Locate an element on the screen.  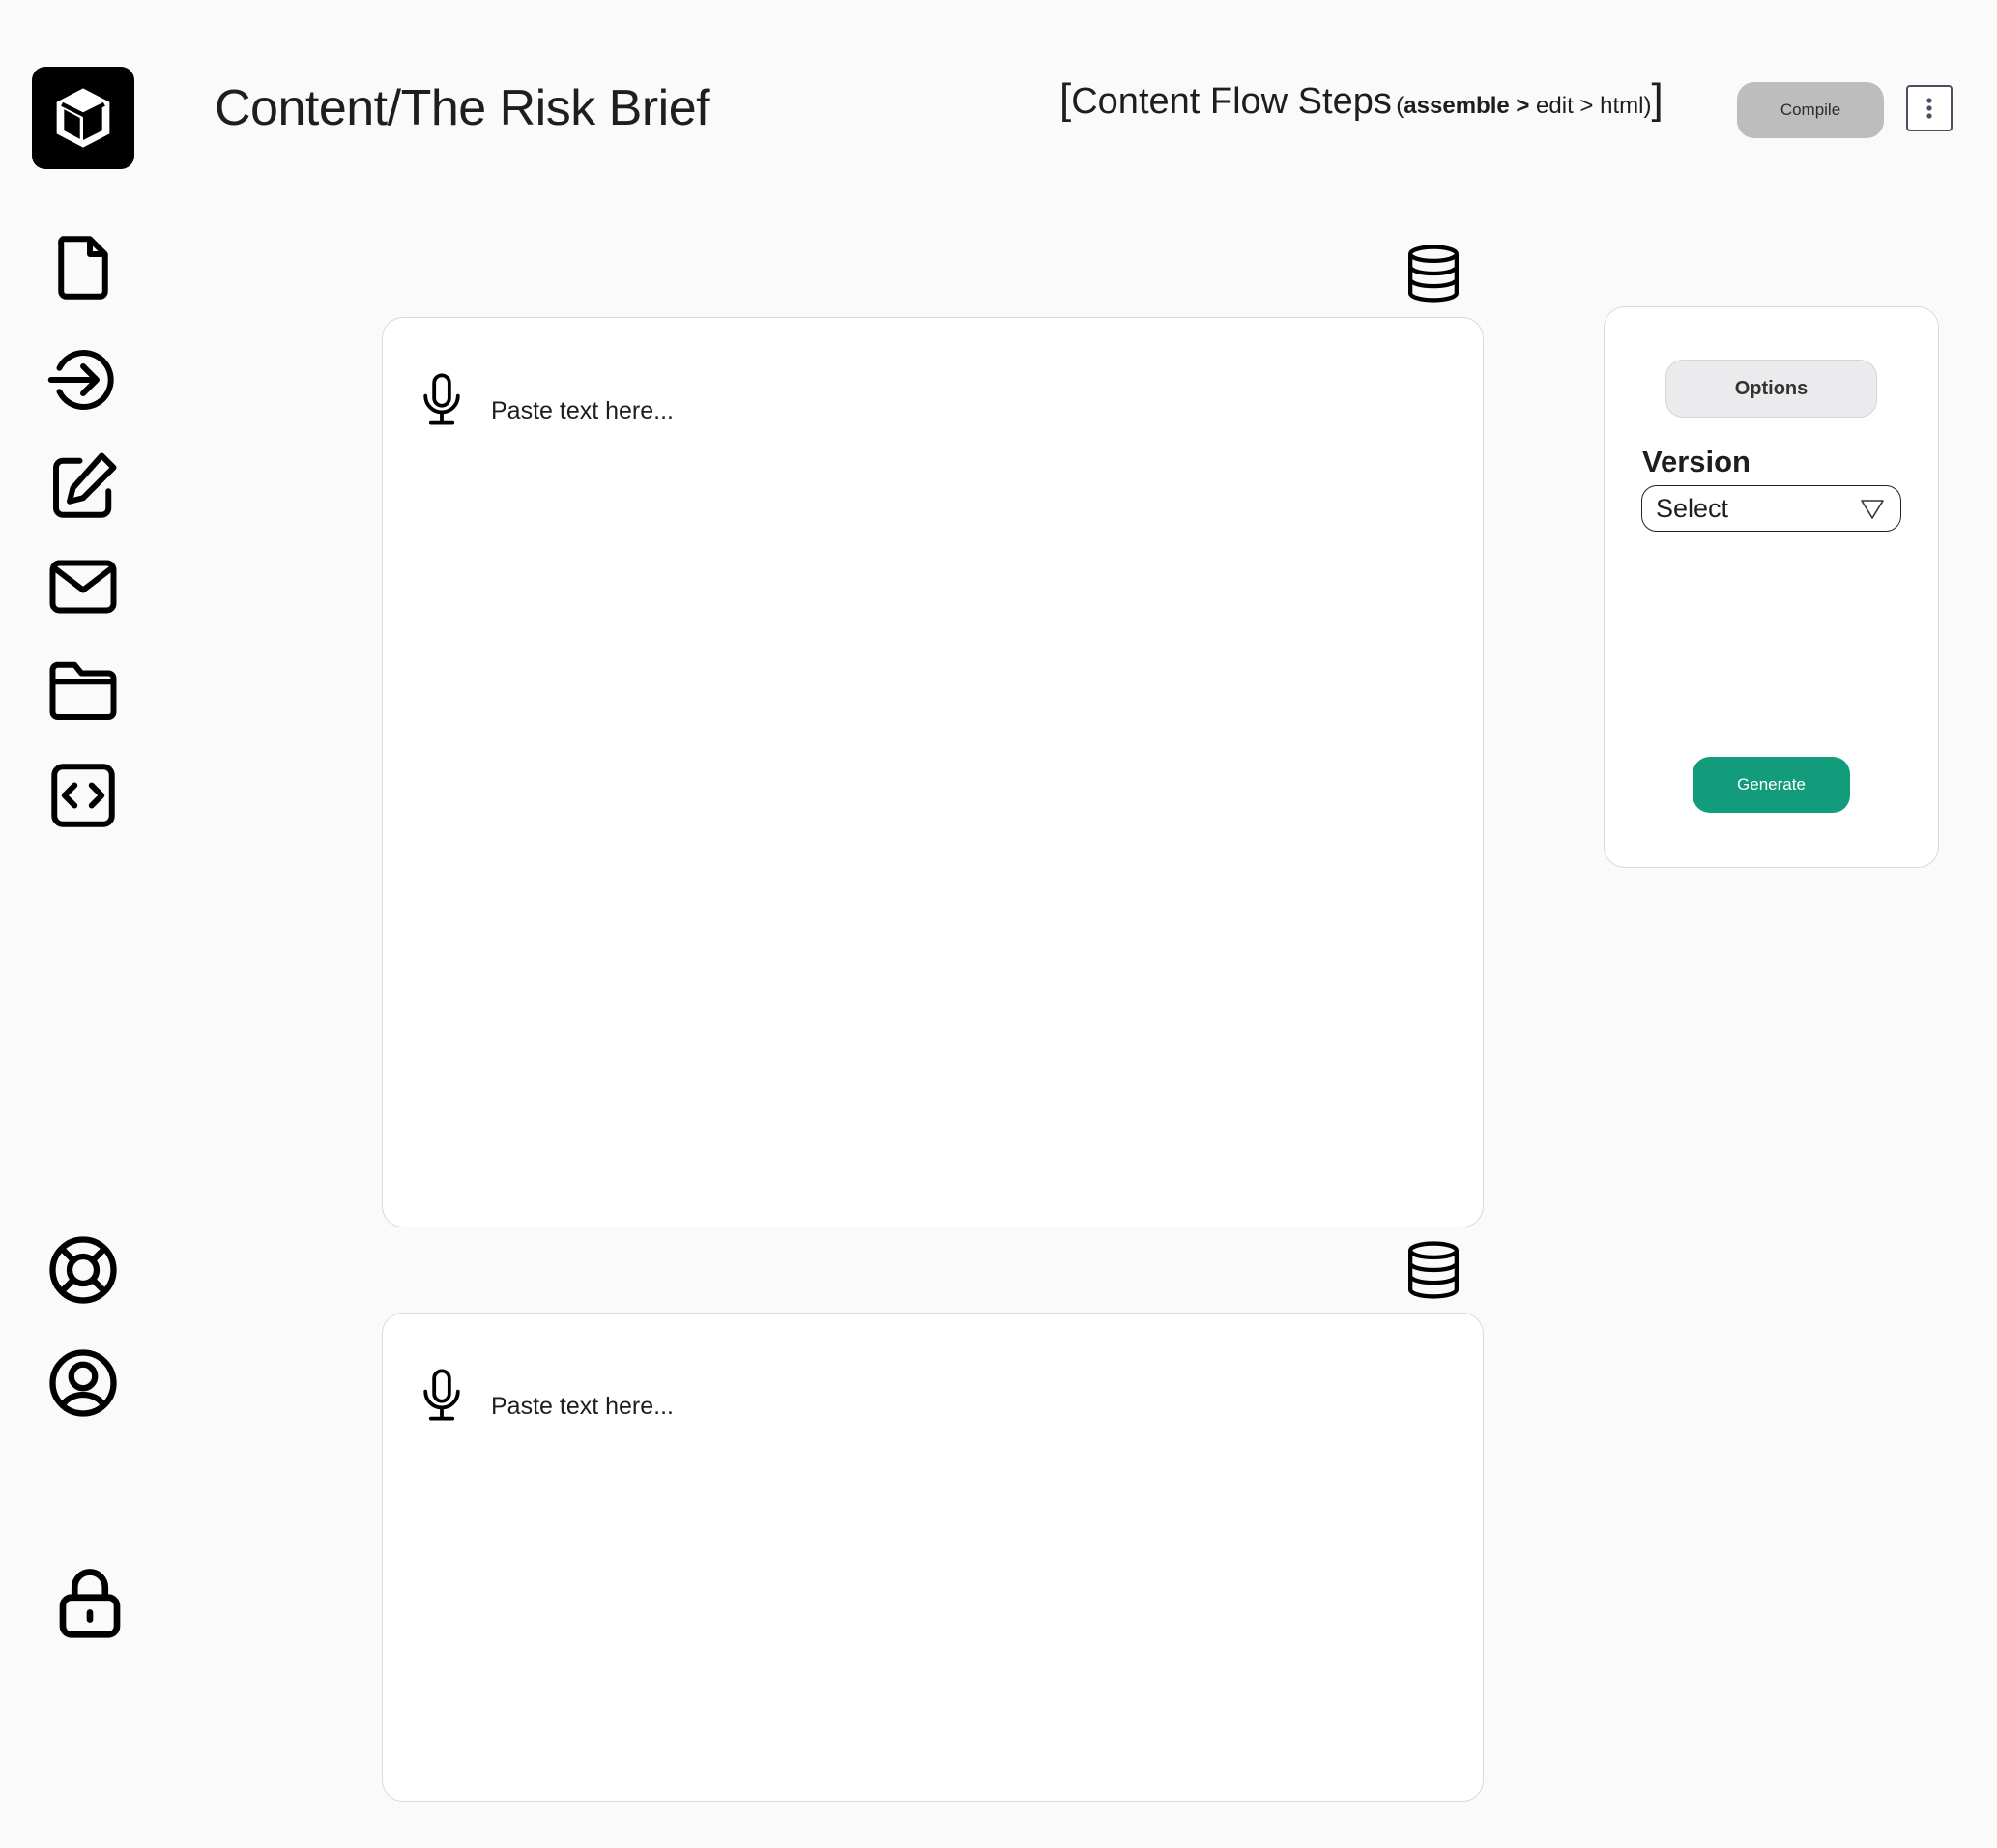
sidebar-item-help is located at coordinates (83, 1270).